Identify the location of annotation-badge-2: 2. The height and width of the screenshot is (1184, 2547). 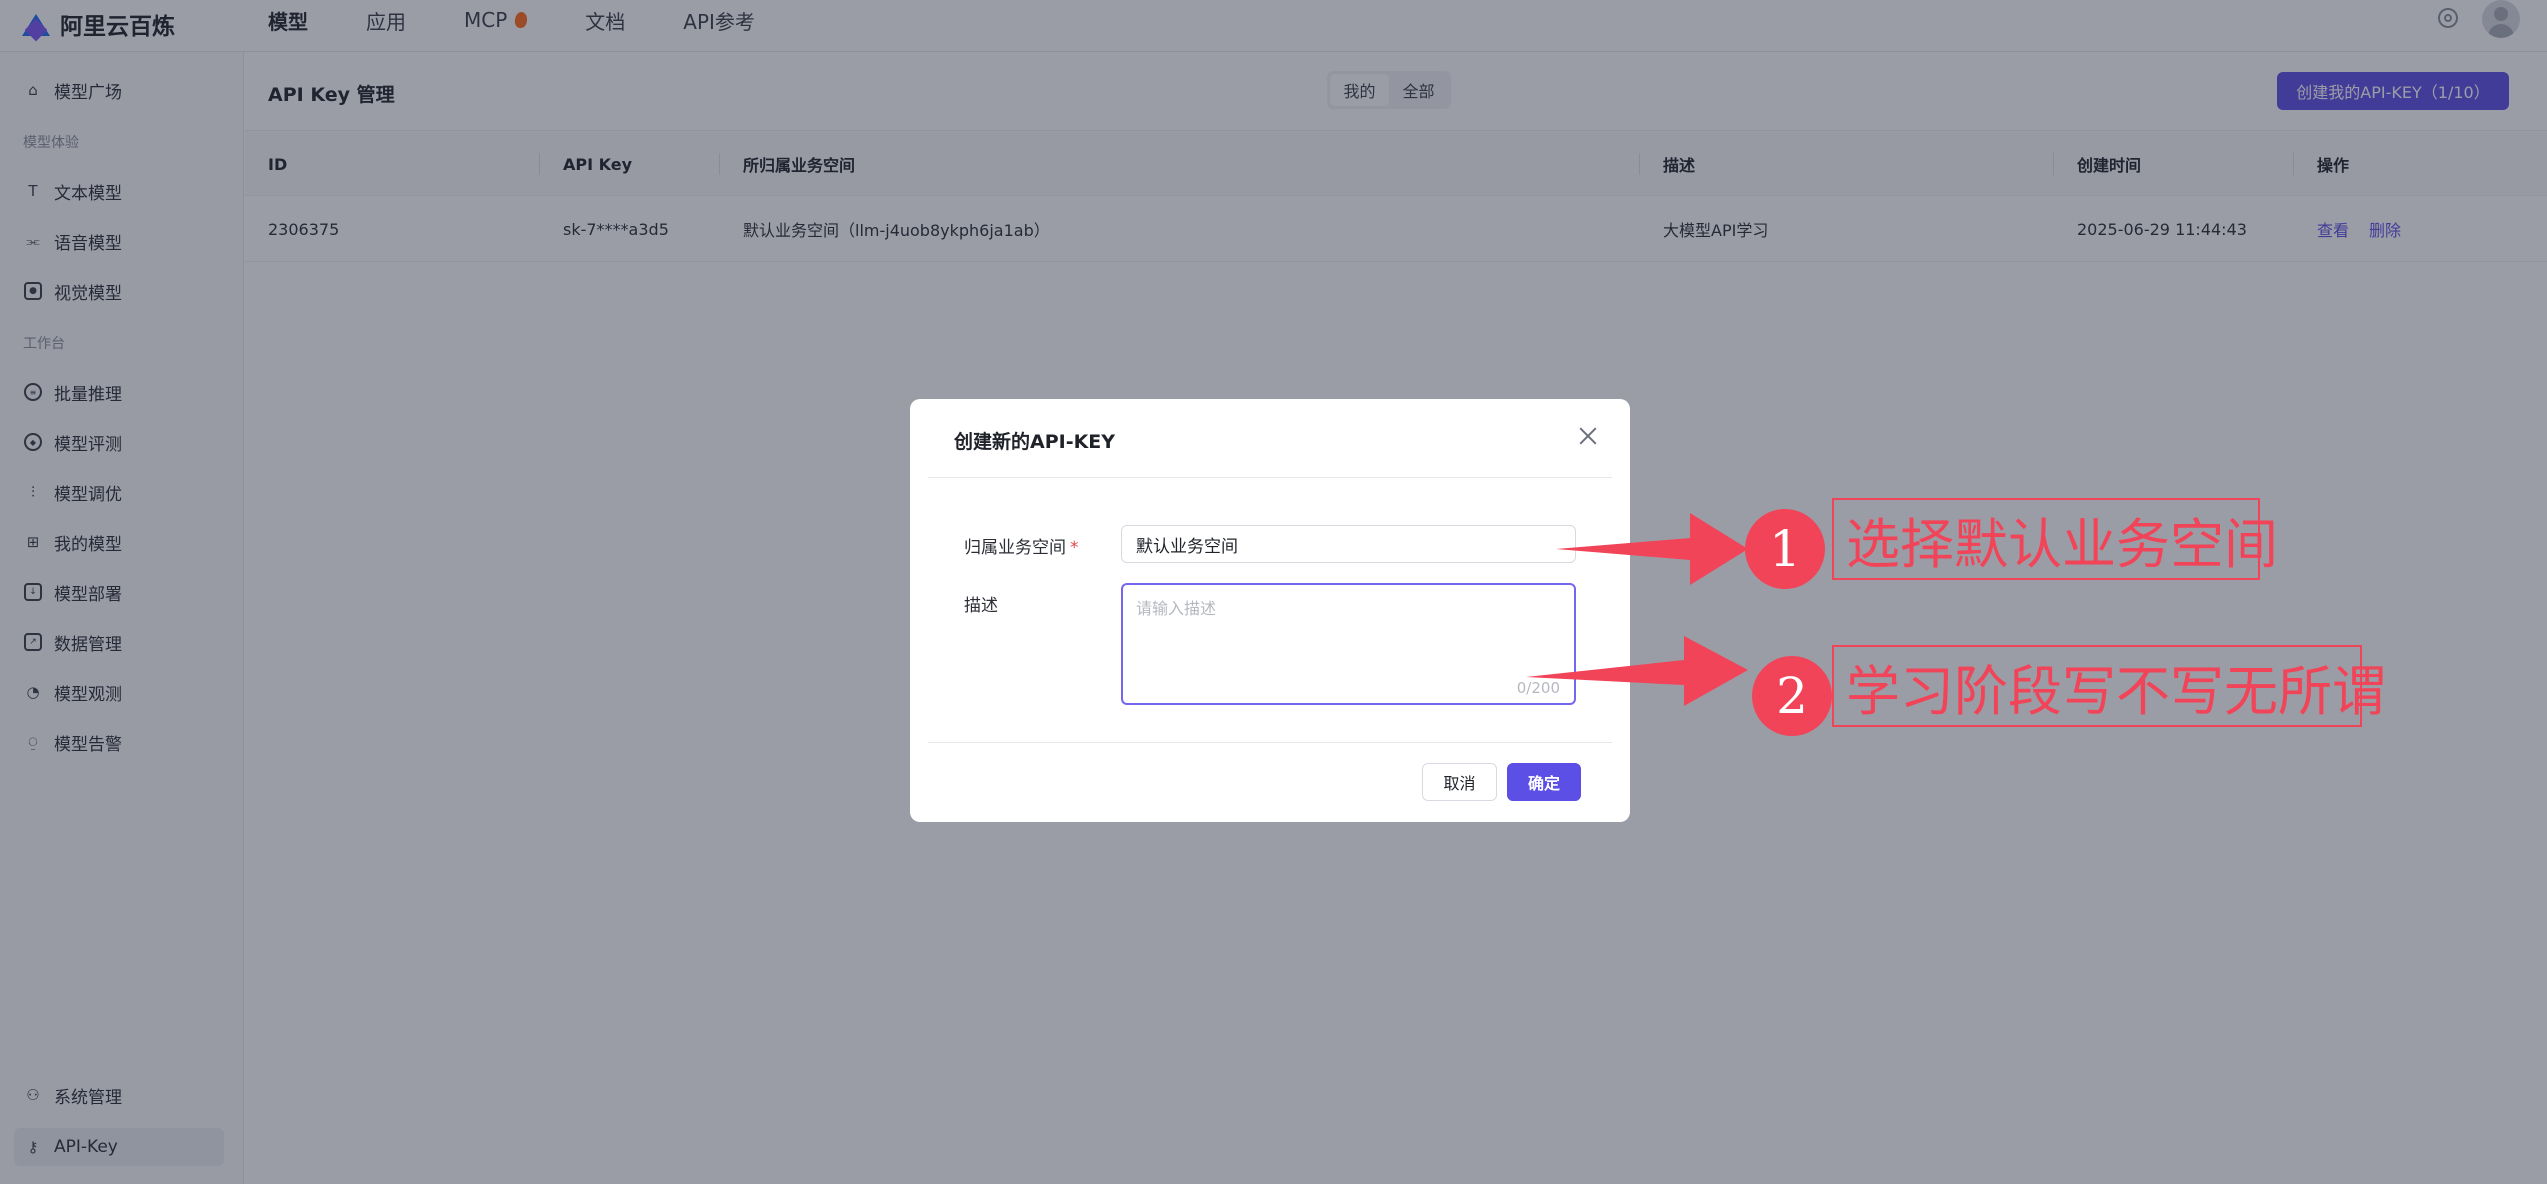
(1792, 696).